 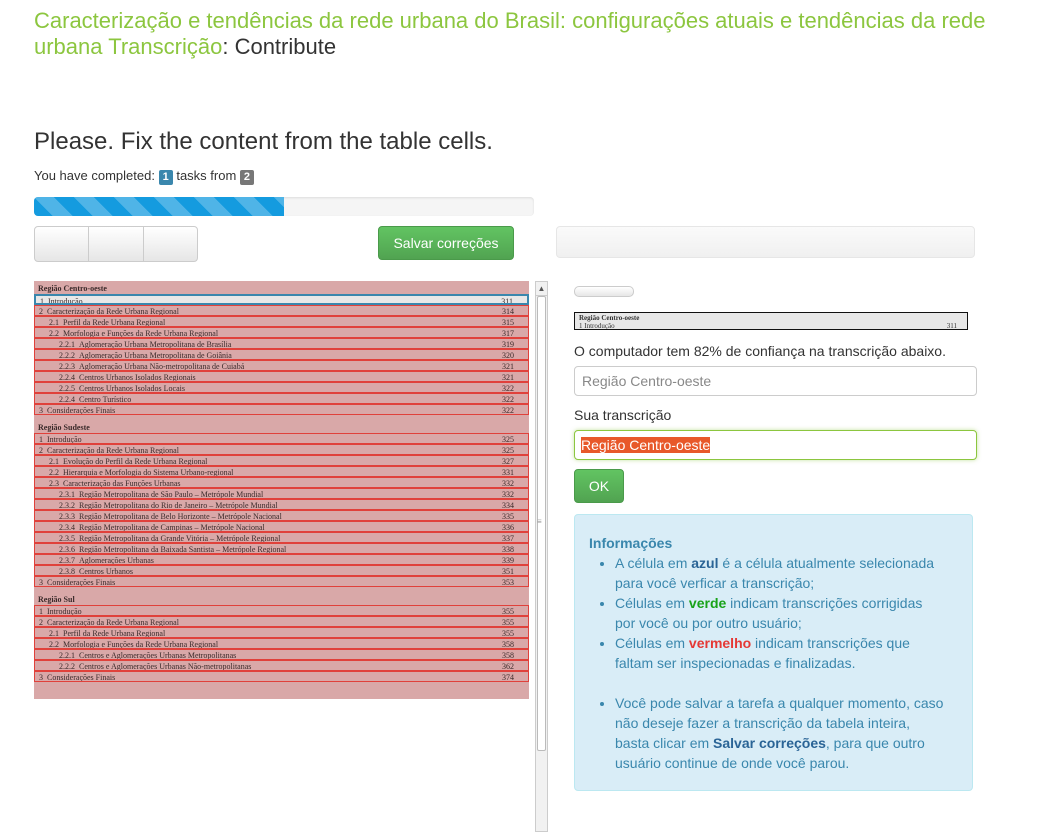 I want to click on cell-page: 322, so click(x=508, y=410).